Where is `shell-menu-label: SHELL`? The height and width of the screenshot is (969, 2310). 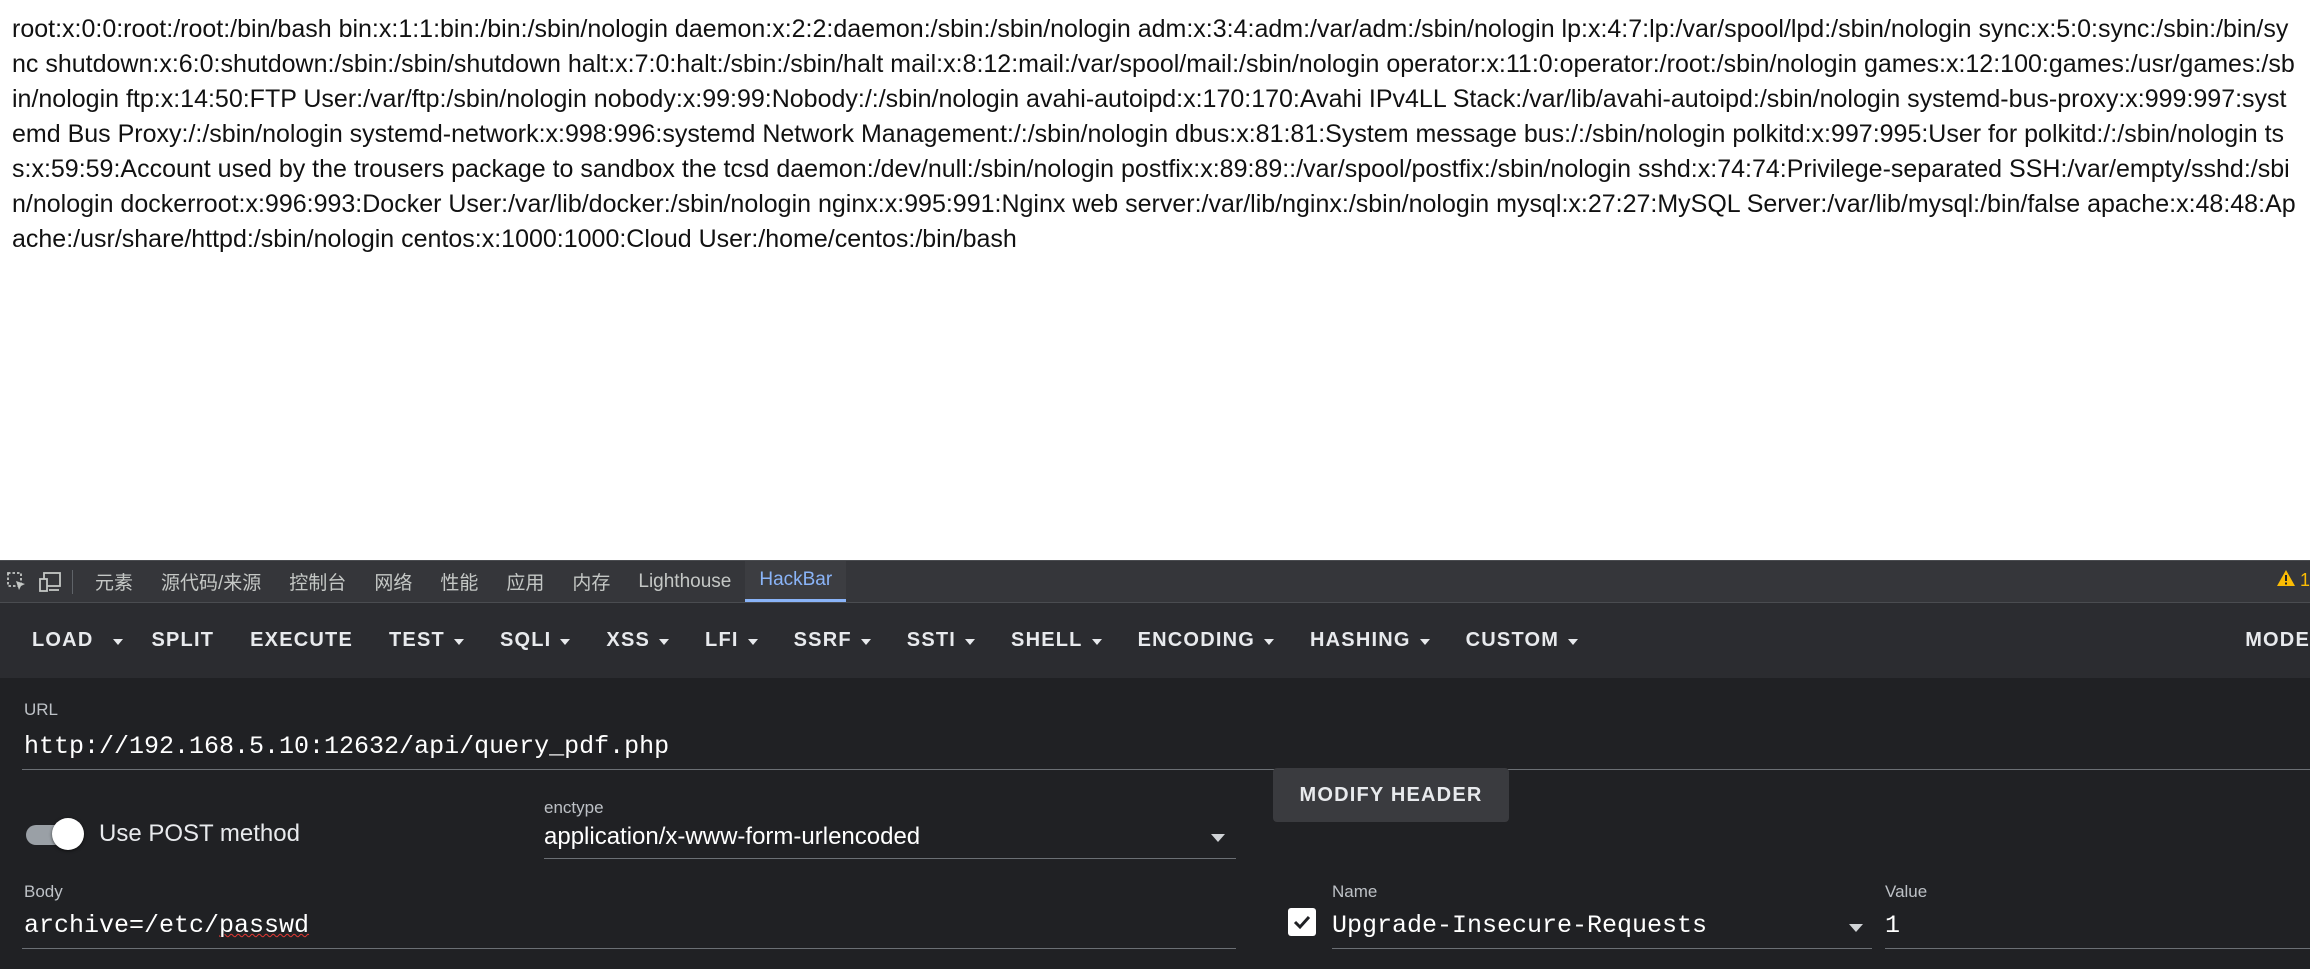 shell-menu-label: SHELL is located at coordinates (1047, 640).